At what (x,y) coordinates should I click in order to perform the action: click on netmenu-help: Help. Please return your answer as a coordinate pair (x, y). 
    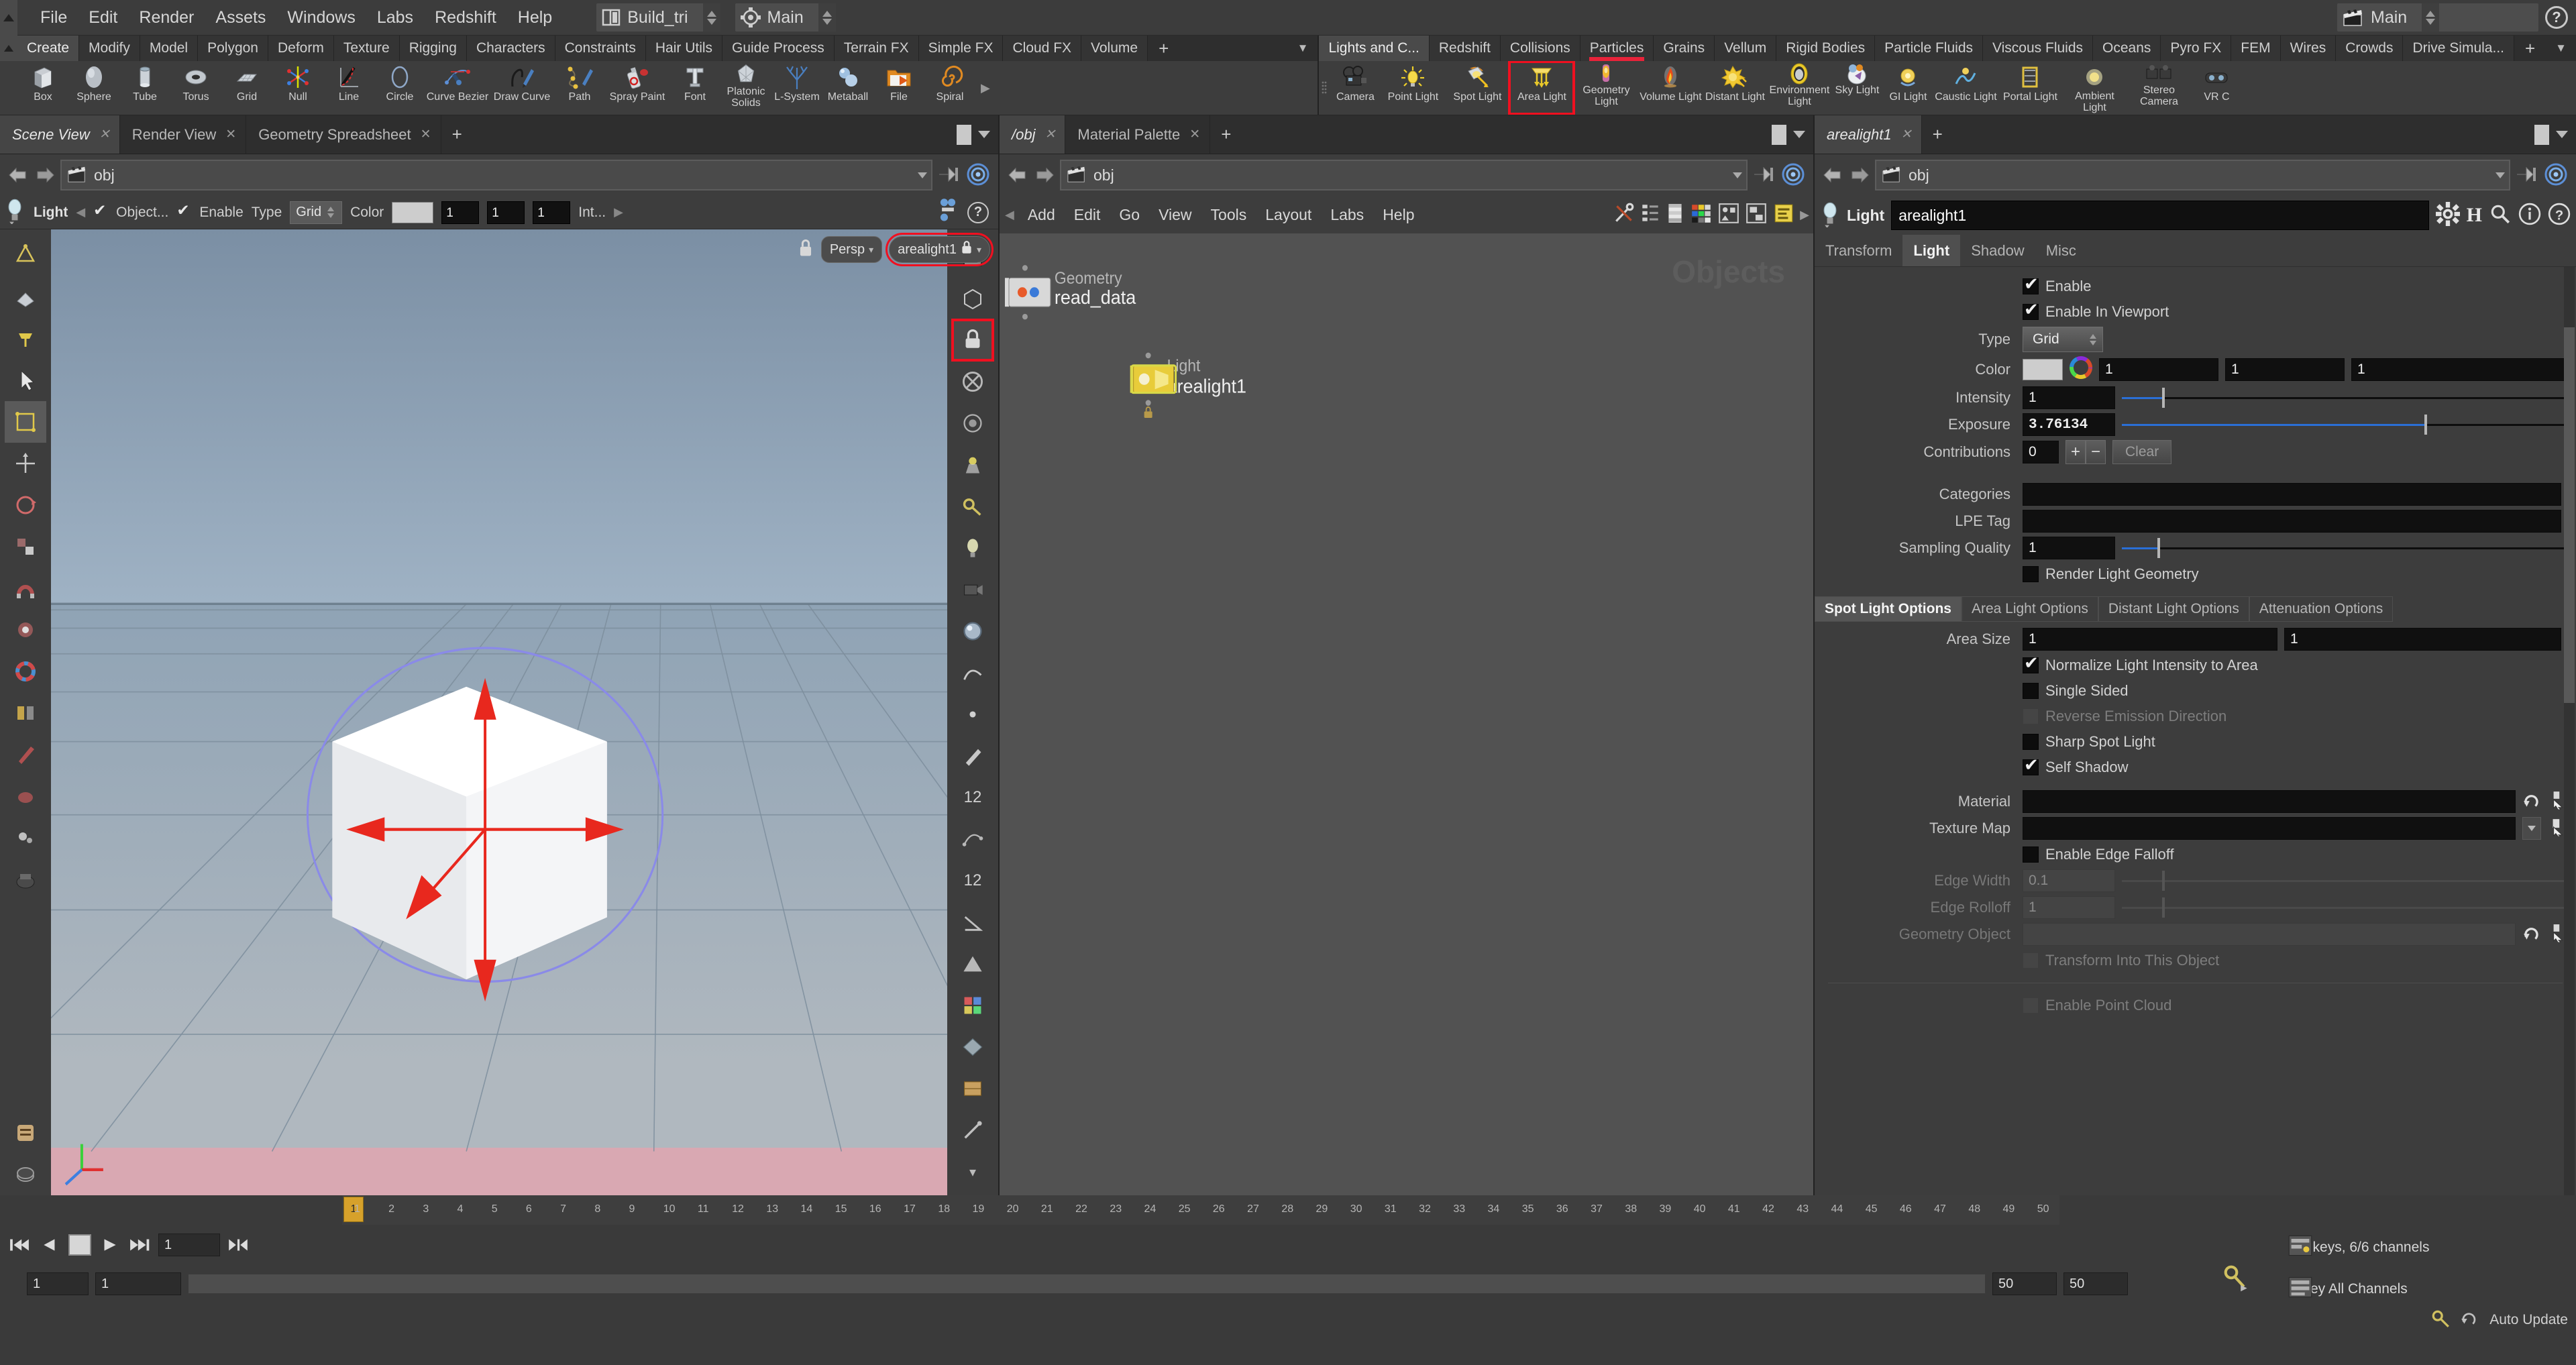
    Looking at the image, I should click on (1398, 215).